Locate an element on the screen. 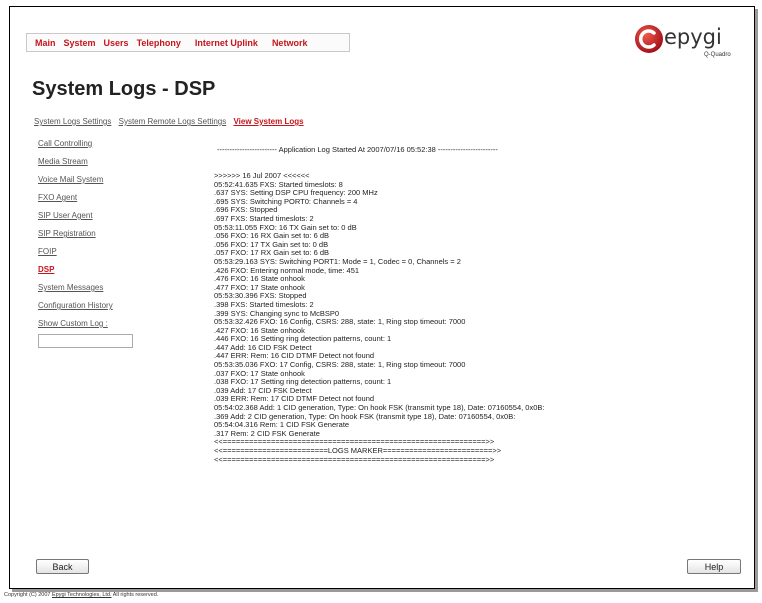 The image size is (762, 603). nav-system: System is located at coordinates (80, 43).